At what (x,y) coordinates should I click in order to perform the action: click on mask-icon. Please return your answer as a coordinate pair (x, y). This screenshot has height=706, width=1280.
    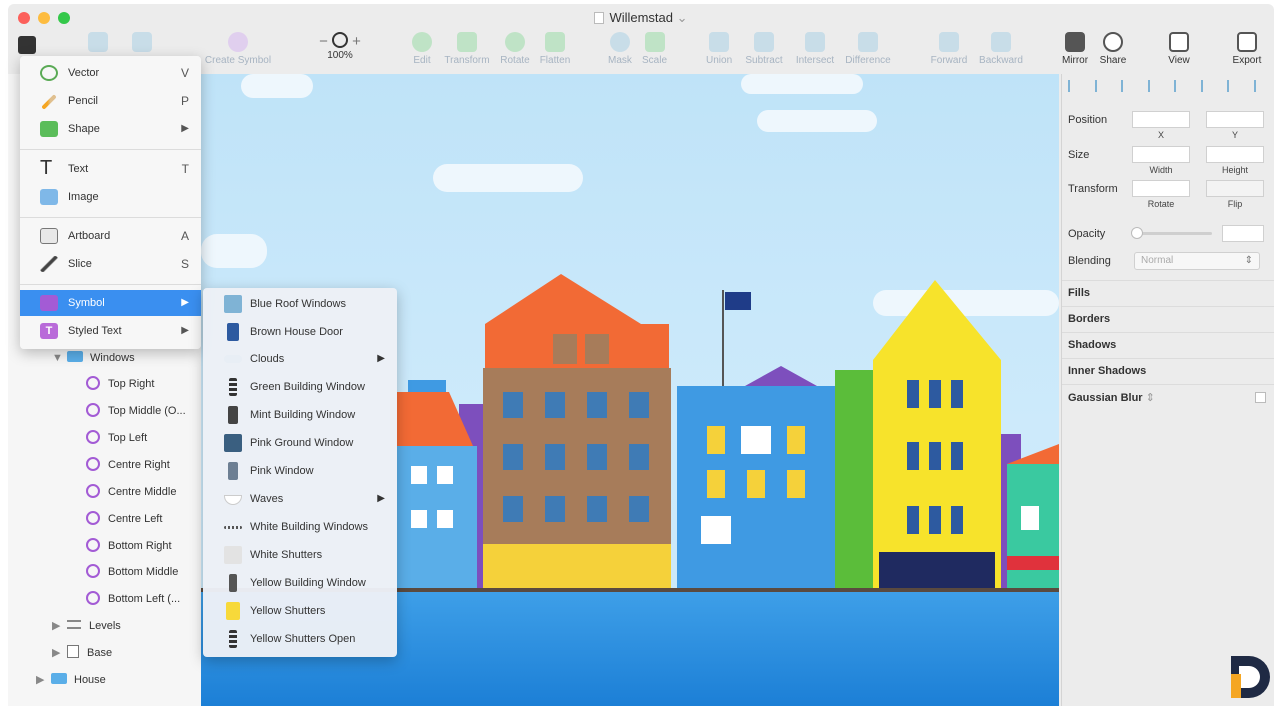
    Looking at the image, I should click on (619, 42).